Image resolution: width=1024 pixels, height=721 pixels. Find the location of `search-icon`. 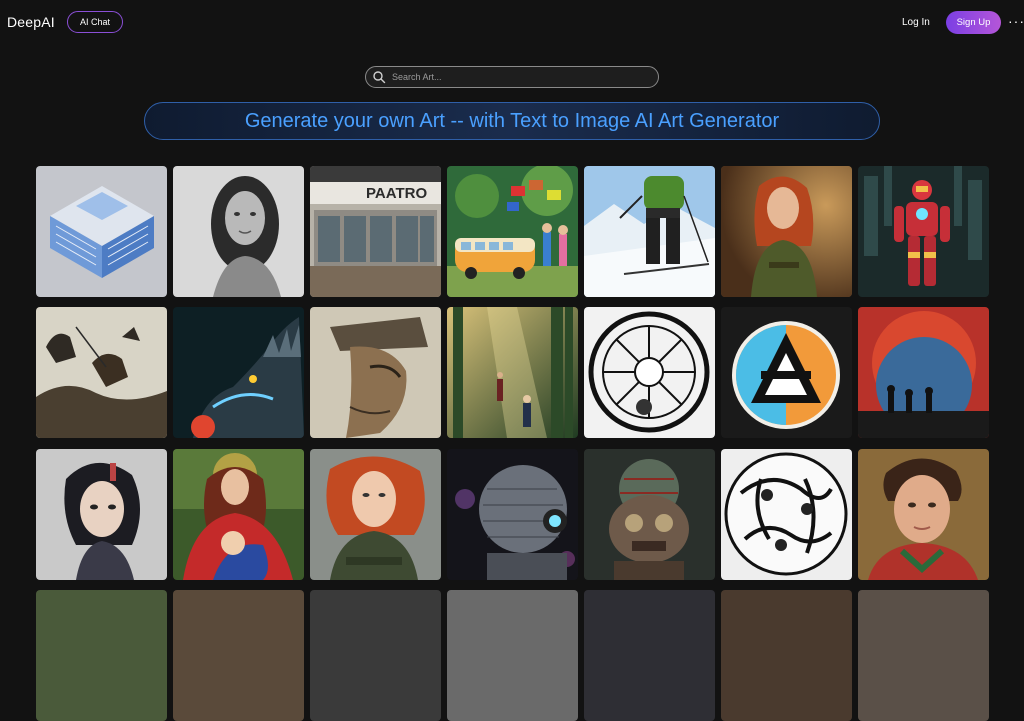

search-icon is located at coordinates (379, 77).